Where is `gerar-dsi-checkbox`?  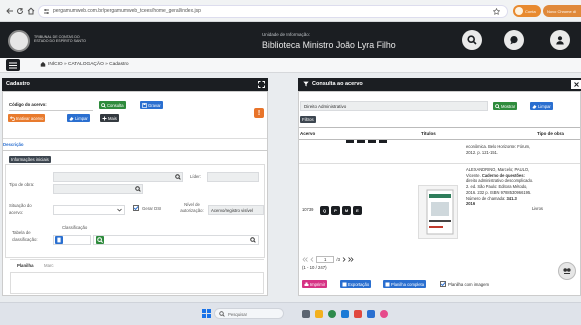 gerar-dsi-checkbox is located at coordinates (136, 208).